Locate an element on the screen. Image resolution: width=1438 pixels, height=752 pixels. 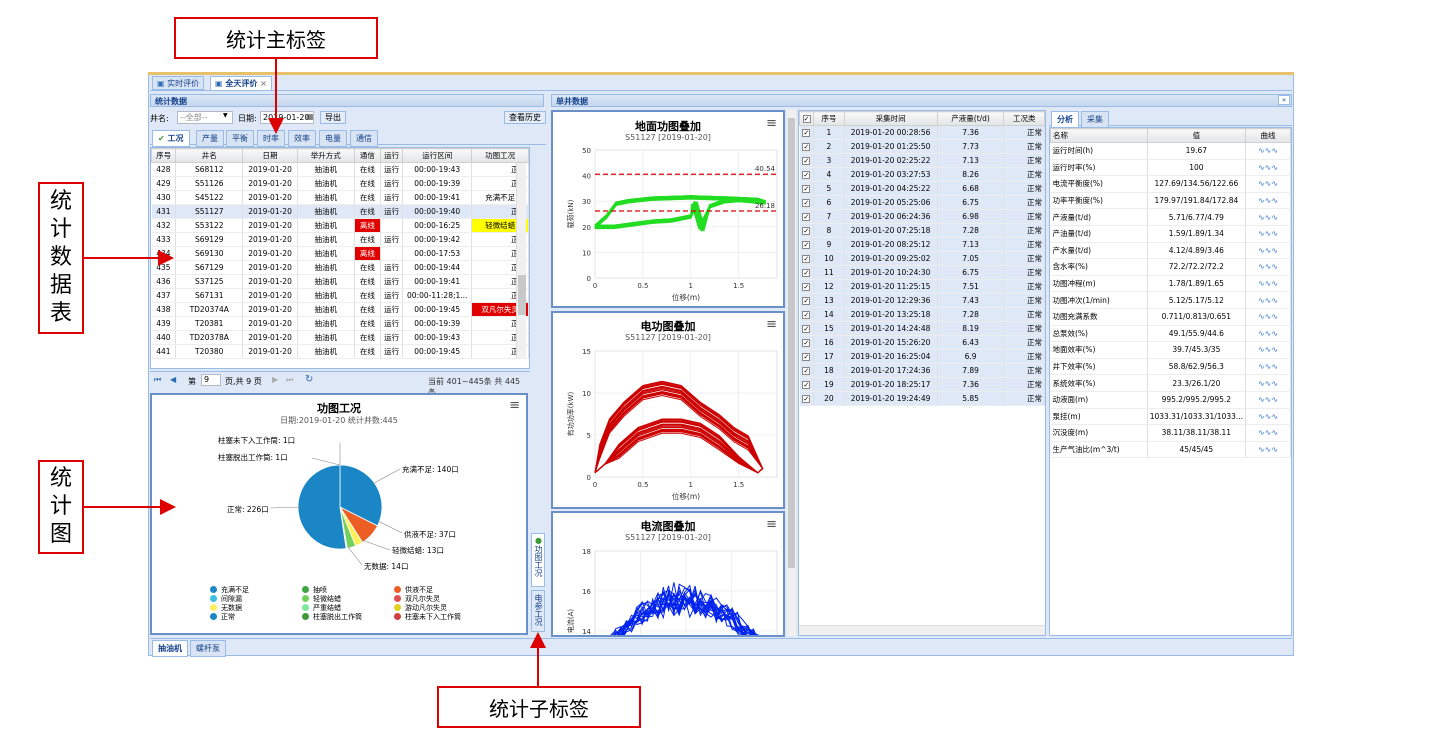
table-row: 441T203802019-01-20抽油机在线运行00:00-19:45正常 is located at coordinates (340, 351).